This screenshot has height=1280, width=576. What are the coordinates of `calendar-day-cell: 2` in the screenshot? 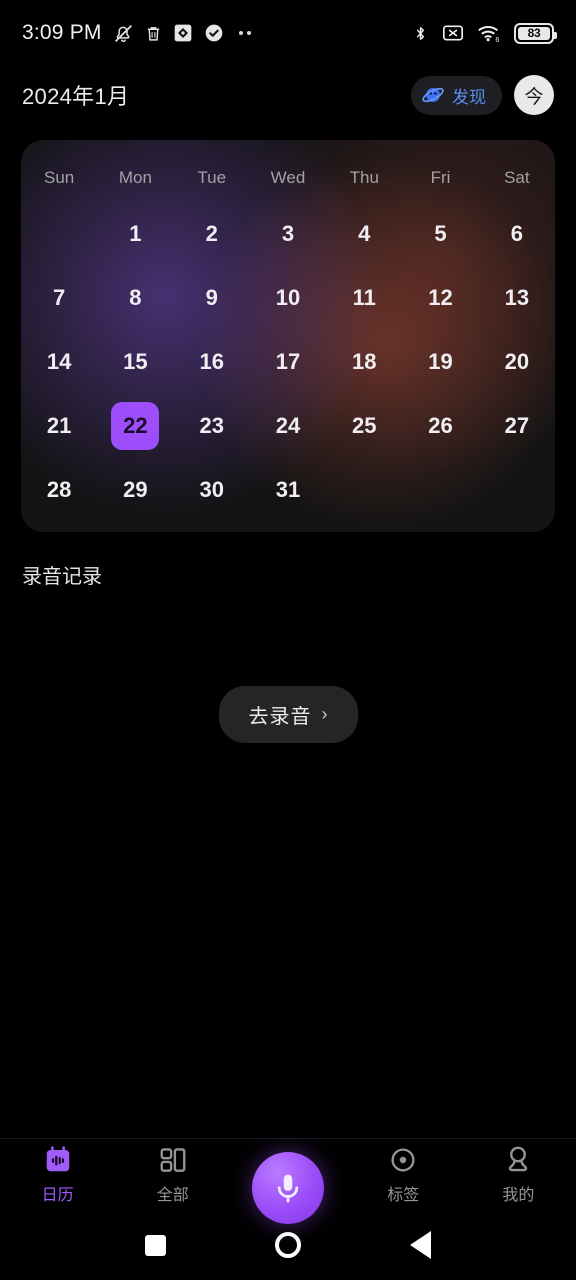 It's located at (212, 234).